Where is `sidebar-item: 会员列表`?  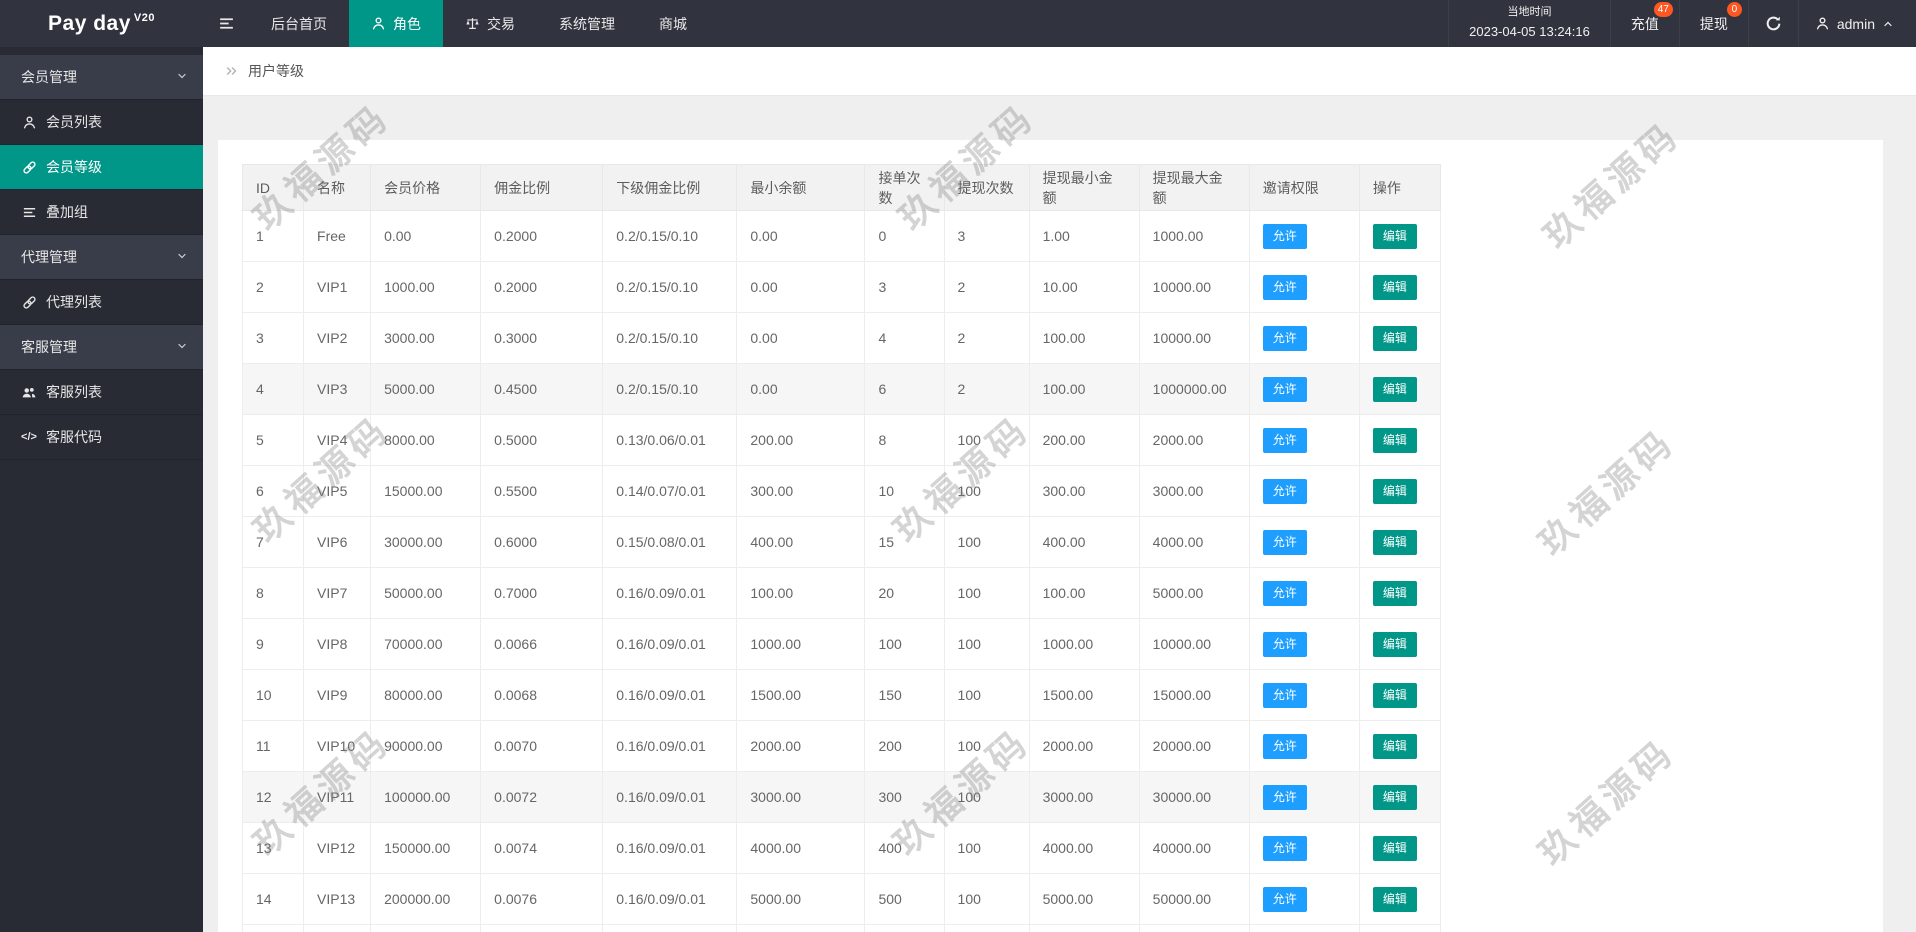
sidebar-item: 会员列表 is located at coordinates (101, 122).